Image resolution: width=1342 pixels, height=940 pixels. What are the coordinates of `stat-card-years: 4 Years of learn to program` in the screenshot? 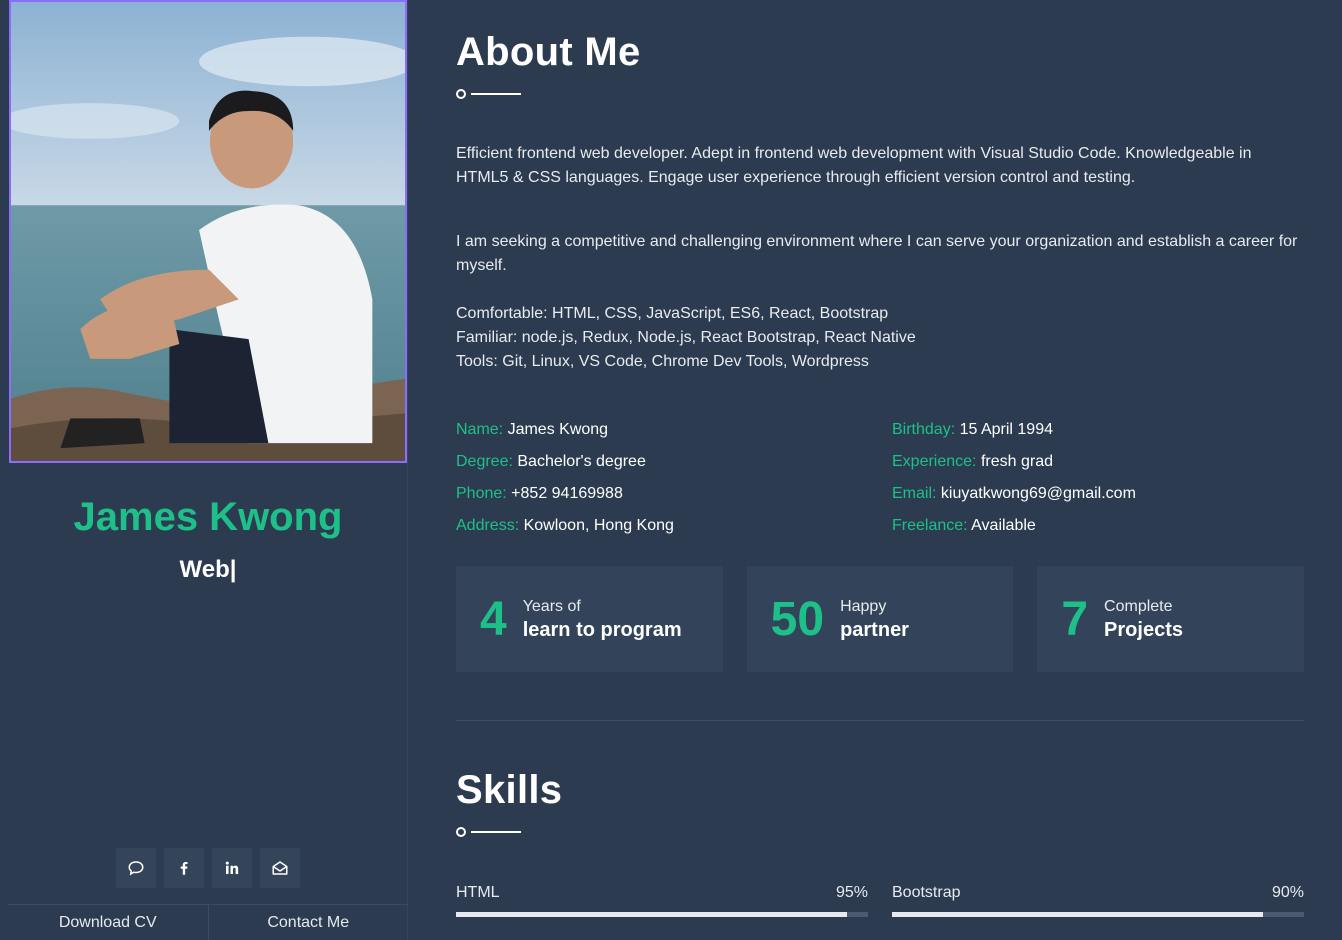 It's located at (589, 619).